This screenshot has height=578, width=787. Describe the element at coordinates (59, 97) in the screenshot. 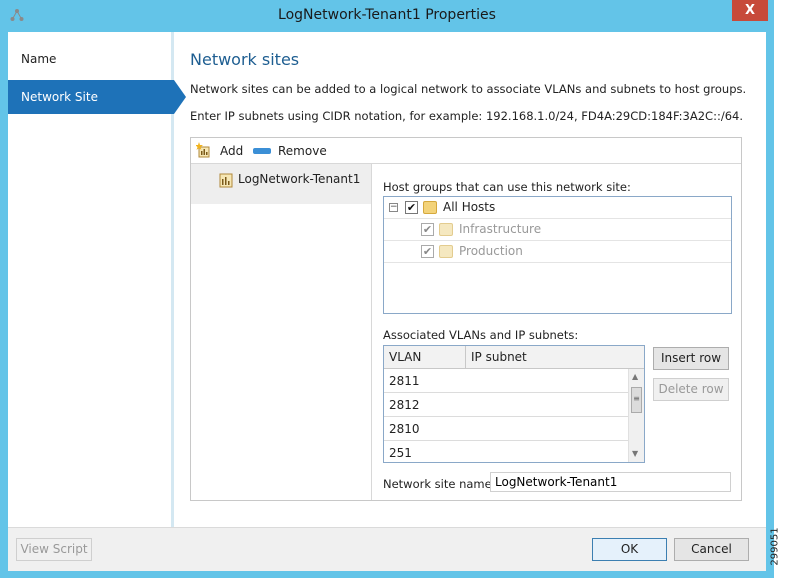

I see `sidebar-item-label: Network Site` at that location.